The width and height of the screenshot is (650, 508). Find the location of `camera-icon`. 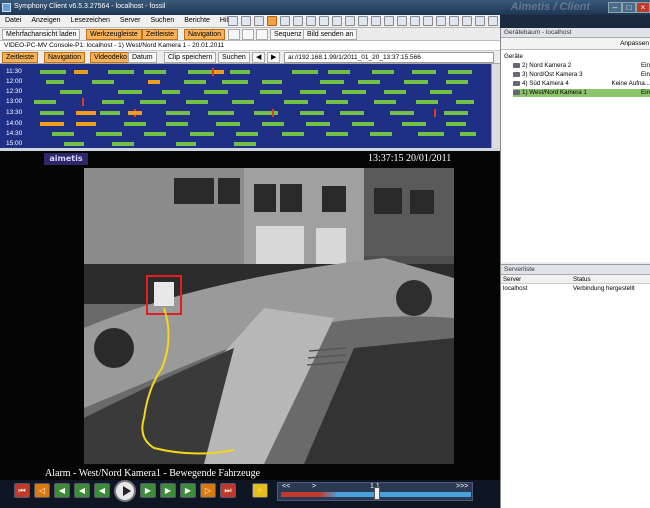

camera-icon is located at coordinates (516, 92).